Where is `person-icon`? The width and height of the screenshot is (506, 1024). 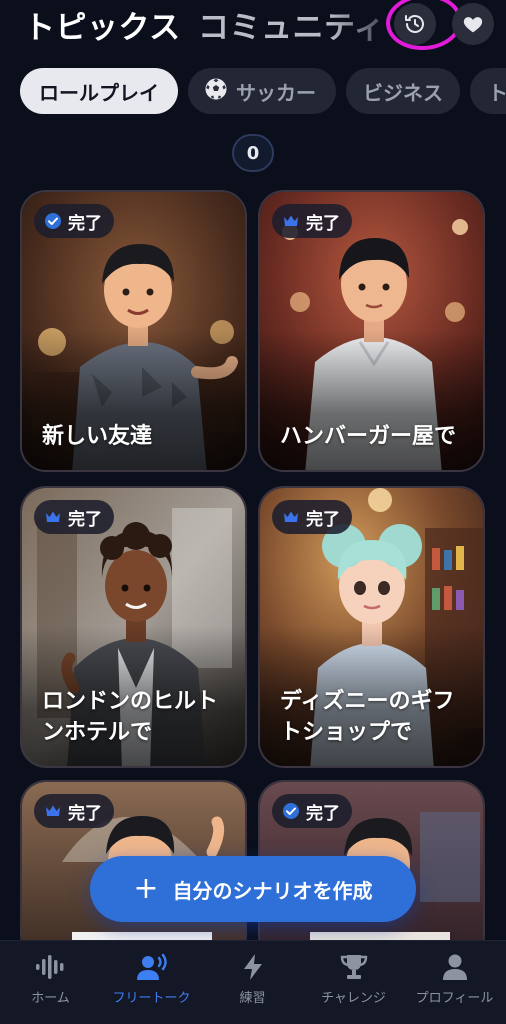 person-icon is located at coordinates (454, 967).